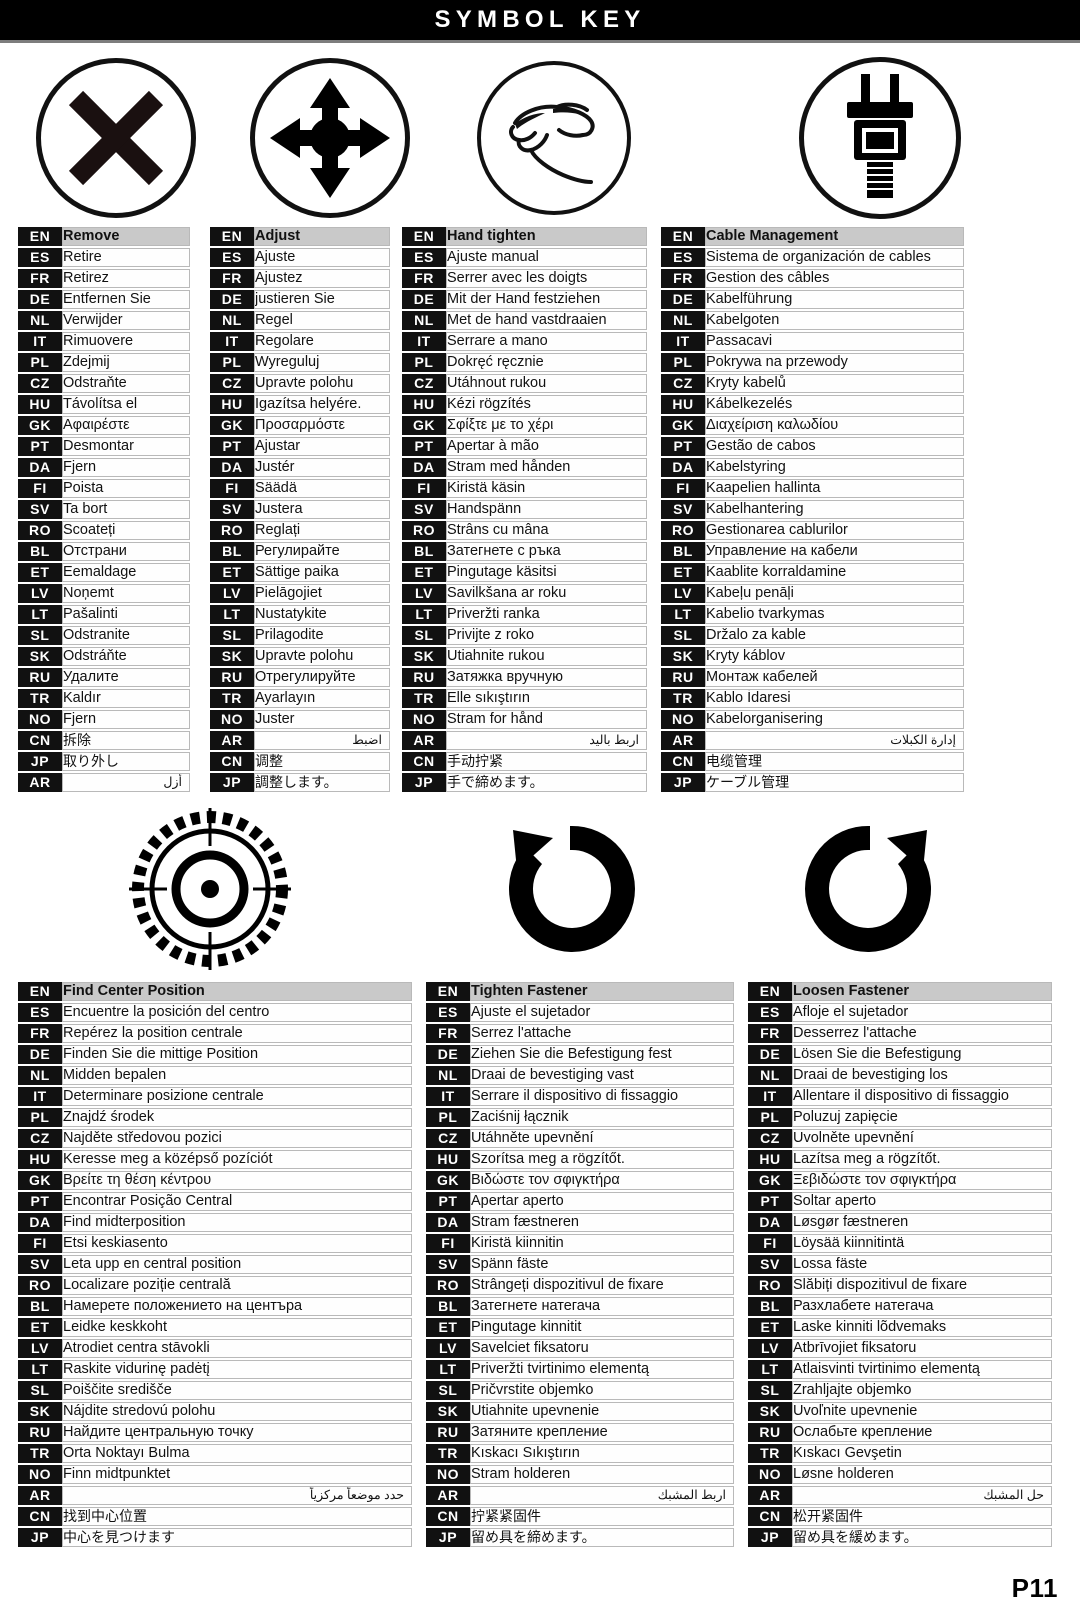 The width and height of the screenshot is (1080, 1618). What do you see at coordinates (300, 467) in the screenshot?
I see `table-row: DA Justér` at bounding box center [300, 467].